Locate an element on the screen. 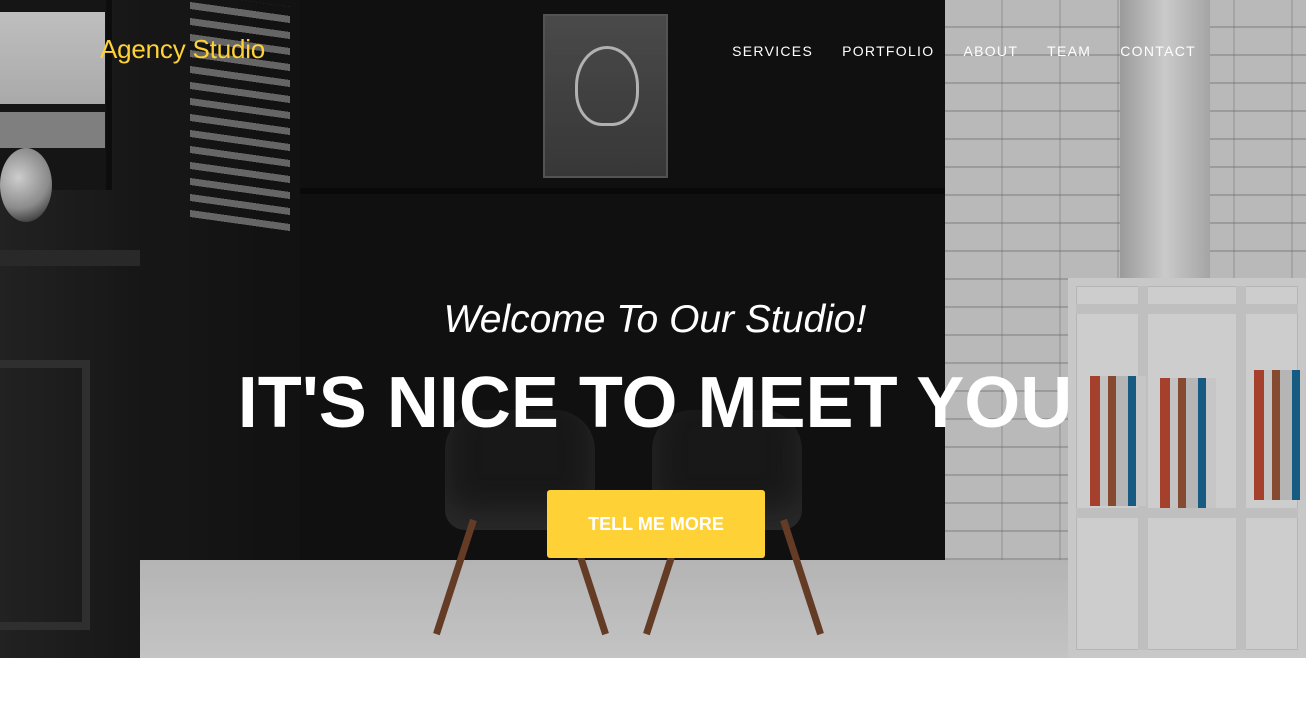 This screenshot has width=1306, height=714. nav-menu: SERVICES PORTFOLIO ABOUT TEAM CONTACT is located at coordinates (964, 51).